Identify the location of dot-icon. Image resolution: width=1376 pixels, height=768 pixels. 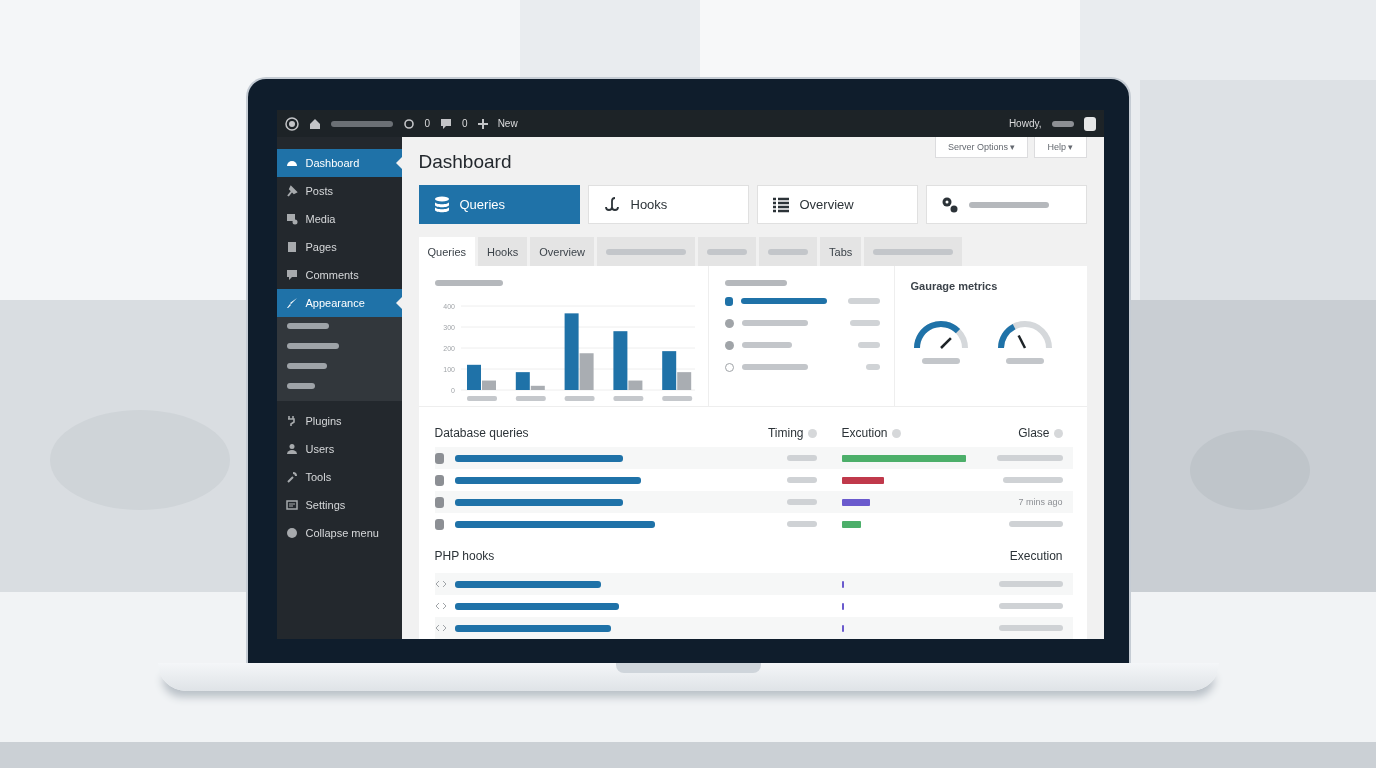
(729, 345).